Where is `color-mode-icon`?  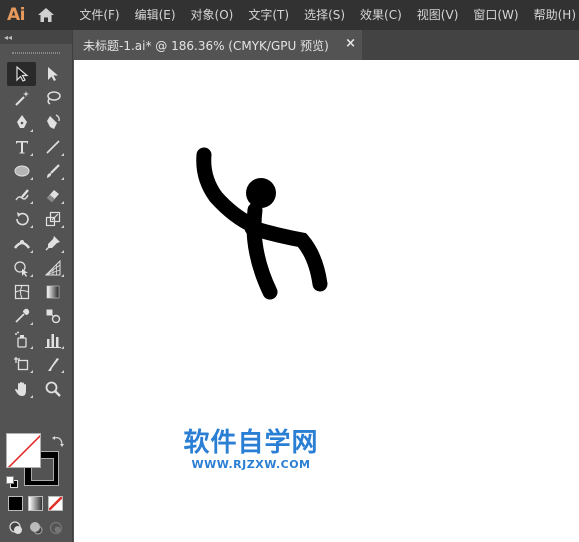
color-mode-icon is located at coordinates (15, 503).